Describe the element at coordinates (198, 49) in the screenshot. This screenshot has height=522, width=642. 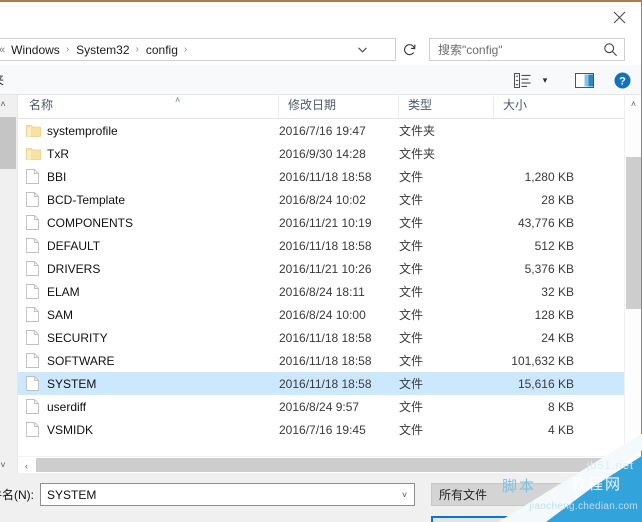
I see `breadcrumb: « Windows › System32 › config ›` at that location.